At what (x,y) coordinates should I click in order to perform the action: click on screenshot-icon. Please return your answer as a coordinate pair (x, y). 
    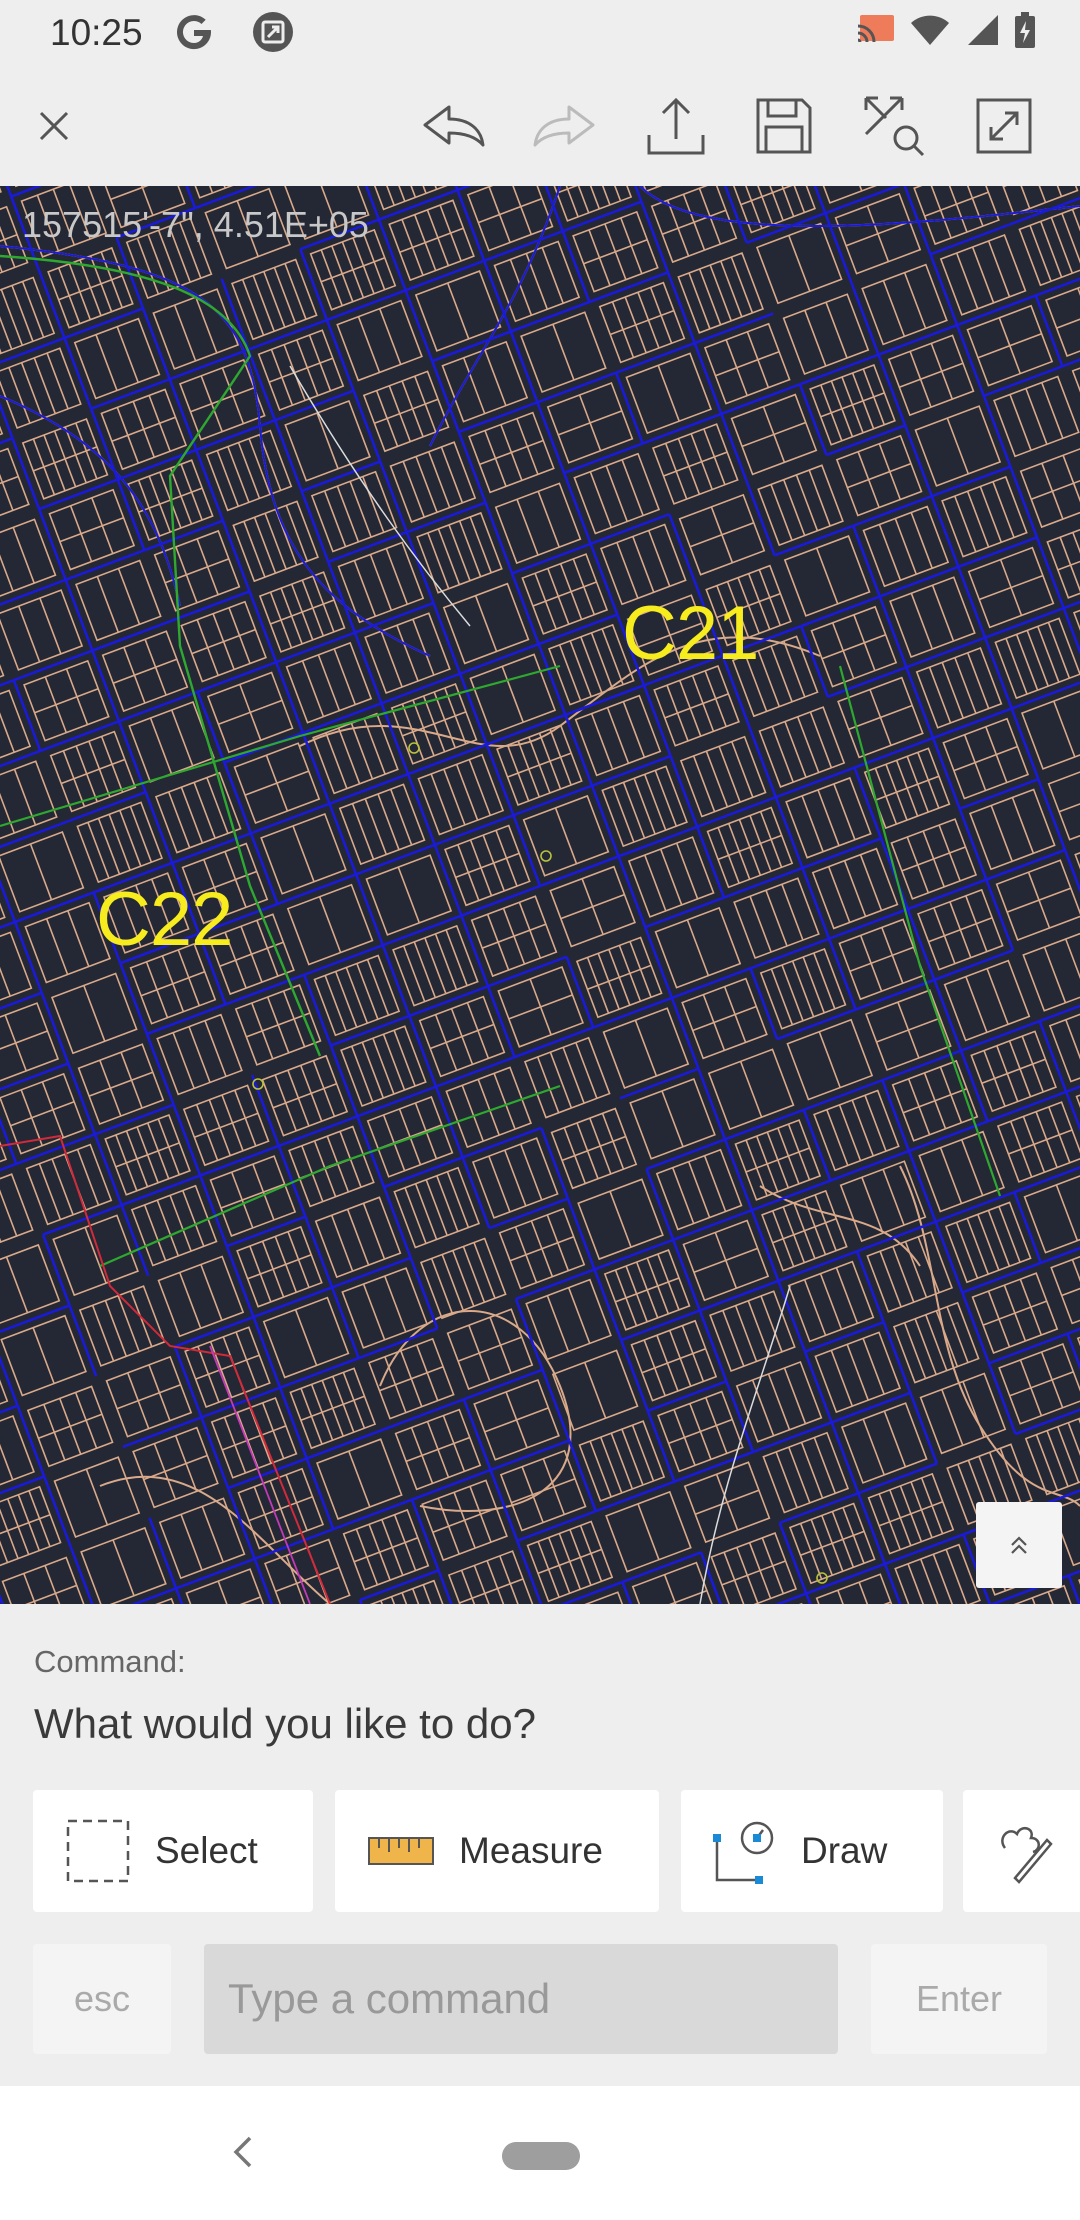
    Looking at the image, I should click on (273, 34).